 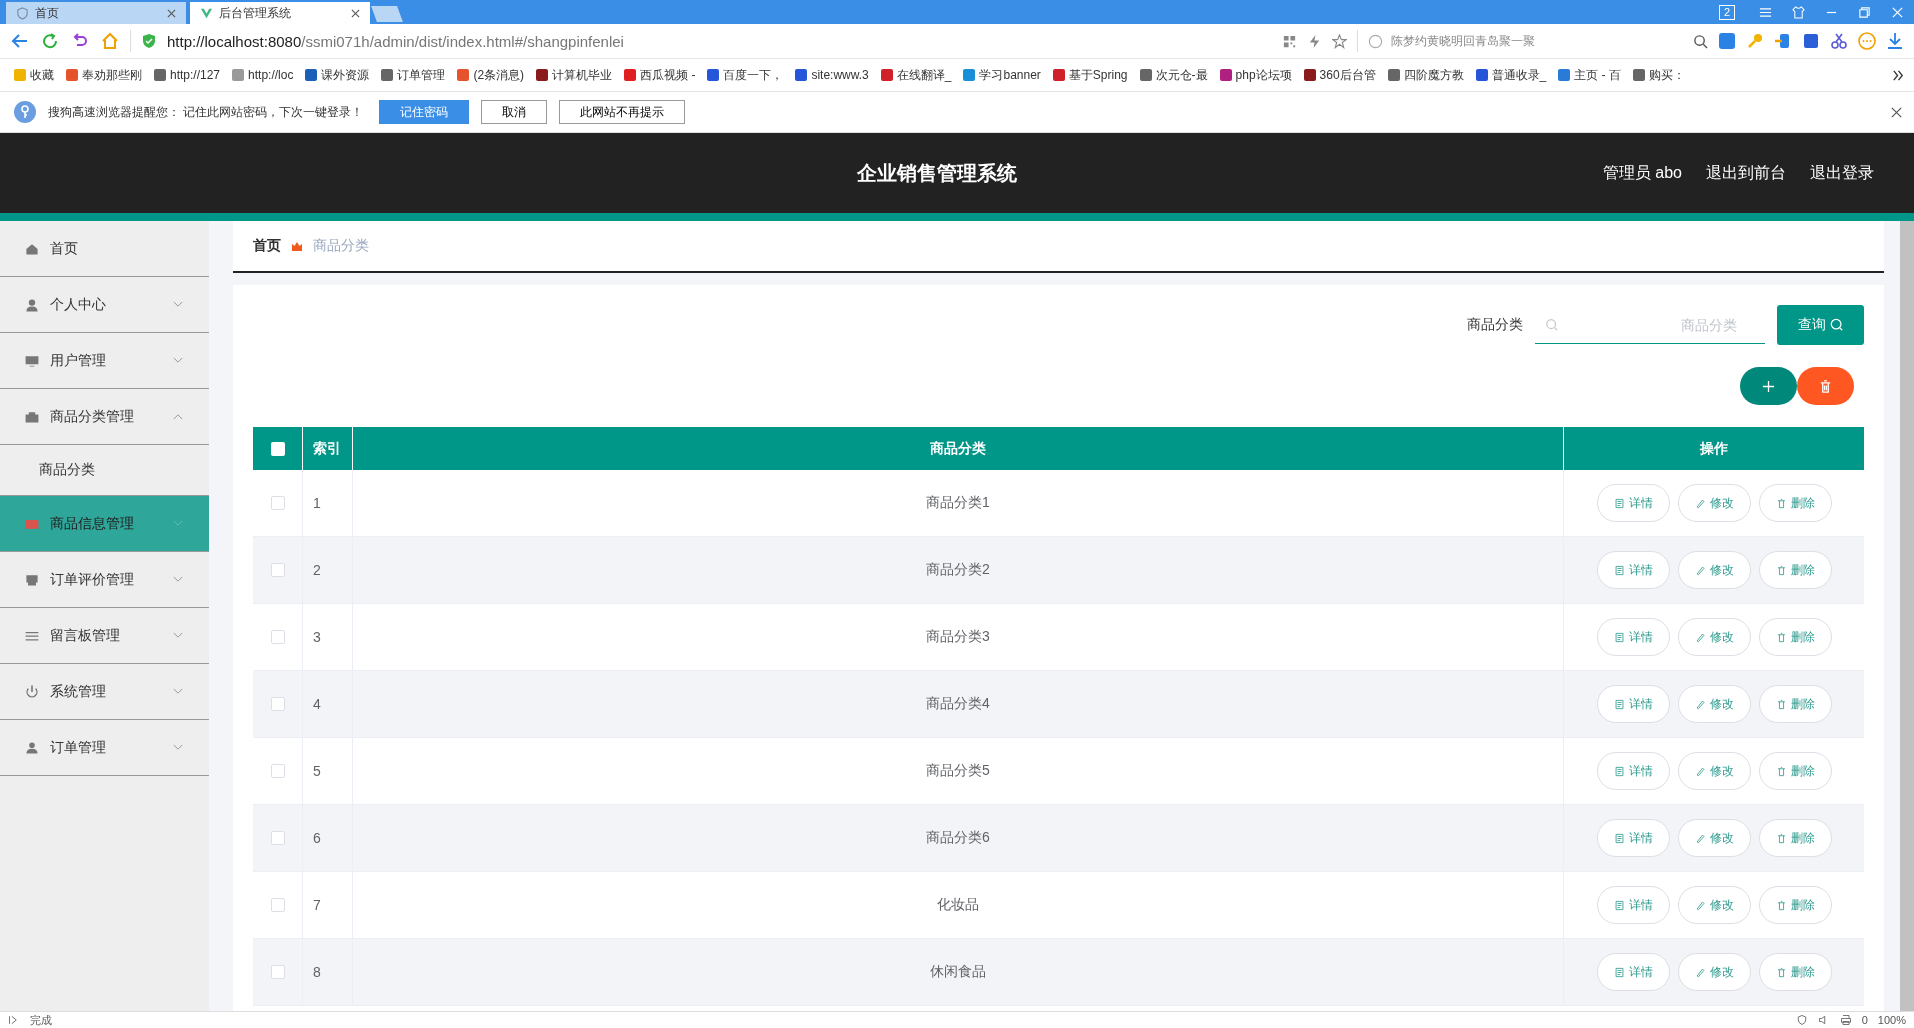 What do you see at coordinates (574, 75) in the screenshot?
I see `bookmark-link: 计算机毕业` at bounding box center [574, 75].